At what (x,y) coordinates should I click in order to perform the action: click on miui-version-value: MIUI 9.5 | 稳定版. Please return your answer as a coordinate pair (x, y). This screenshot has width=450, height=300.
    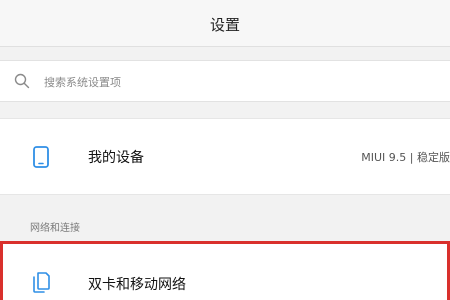
    Looking at the image, I should click on (405, 157).